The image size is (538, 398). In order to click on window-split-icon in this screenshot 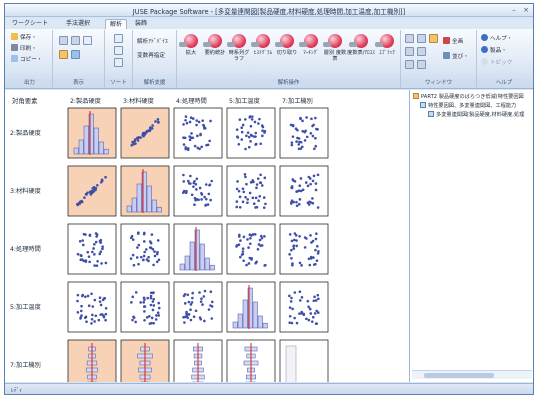, I will do `click(409, 51)`.